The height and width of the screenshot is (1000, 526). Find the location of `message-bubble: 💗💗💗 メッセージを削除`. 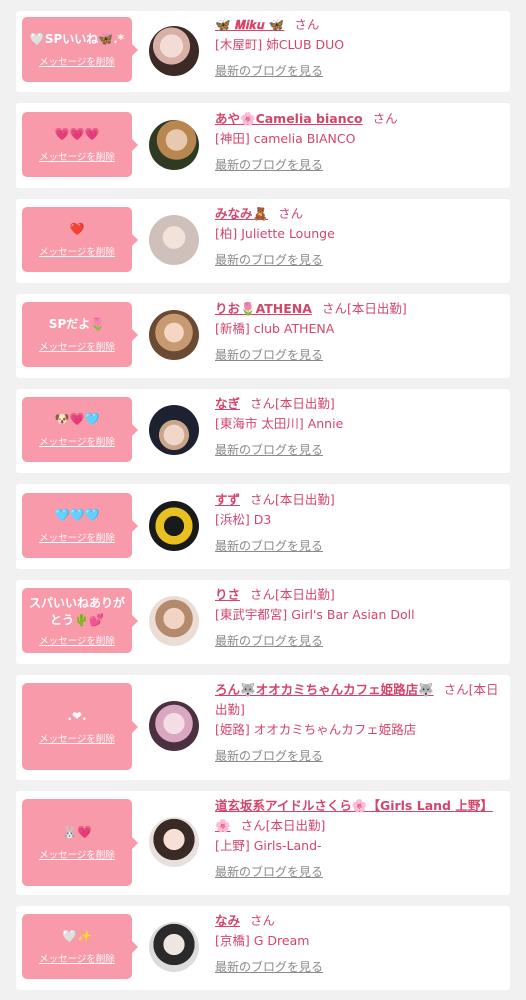

message-bubble: 💗💗💗 メッセージを削除 is located at coordinates (80, 144).